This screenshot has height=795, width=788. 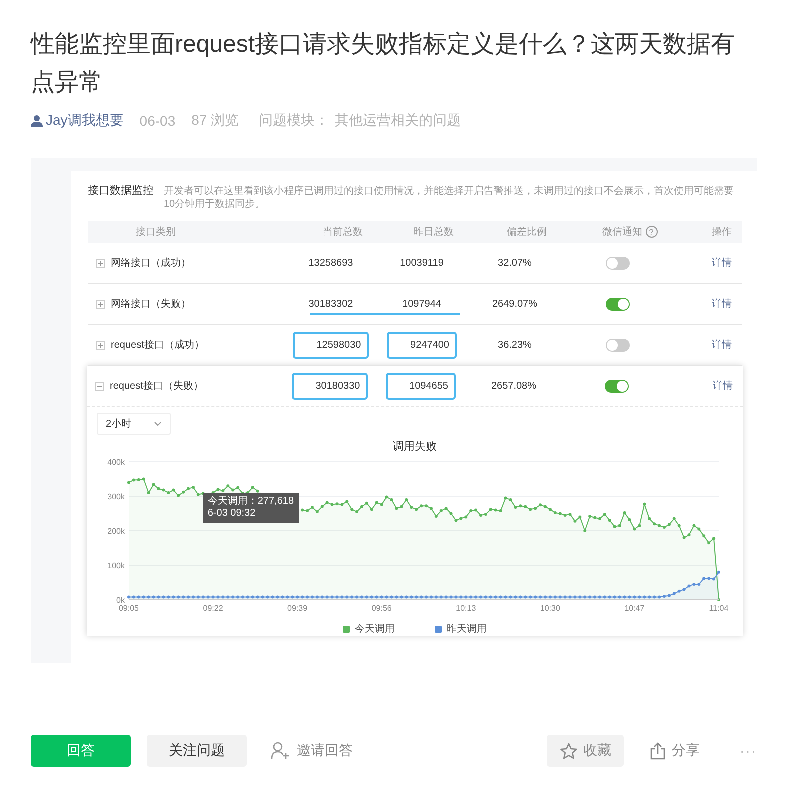 I want to click on x-tick-label: 09:05, so click(x=129, y=608).